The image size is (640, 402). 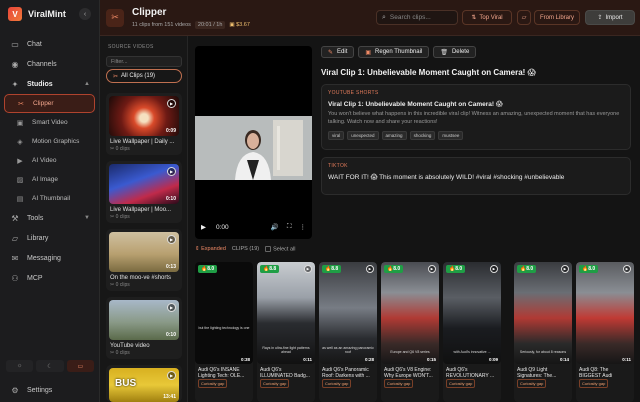 What do you see at coordinates (419, 17) in the screenshot?
I see `search-input` at bounding box center [419, 17].